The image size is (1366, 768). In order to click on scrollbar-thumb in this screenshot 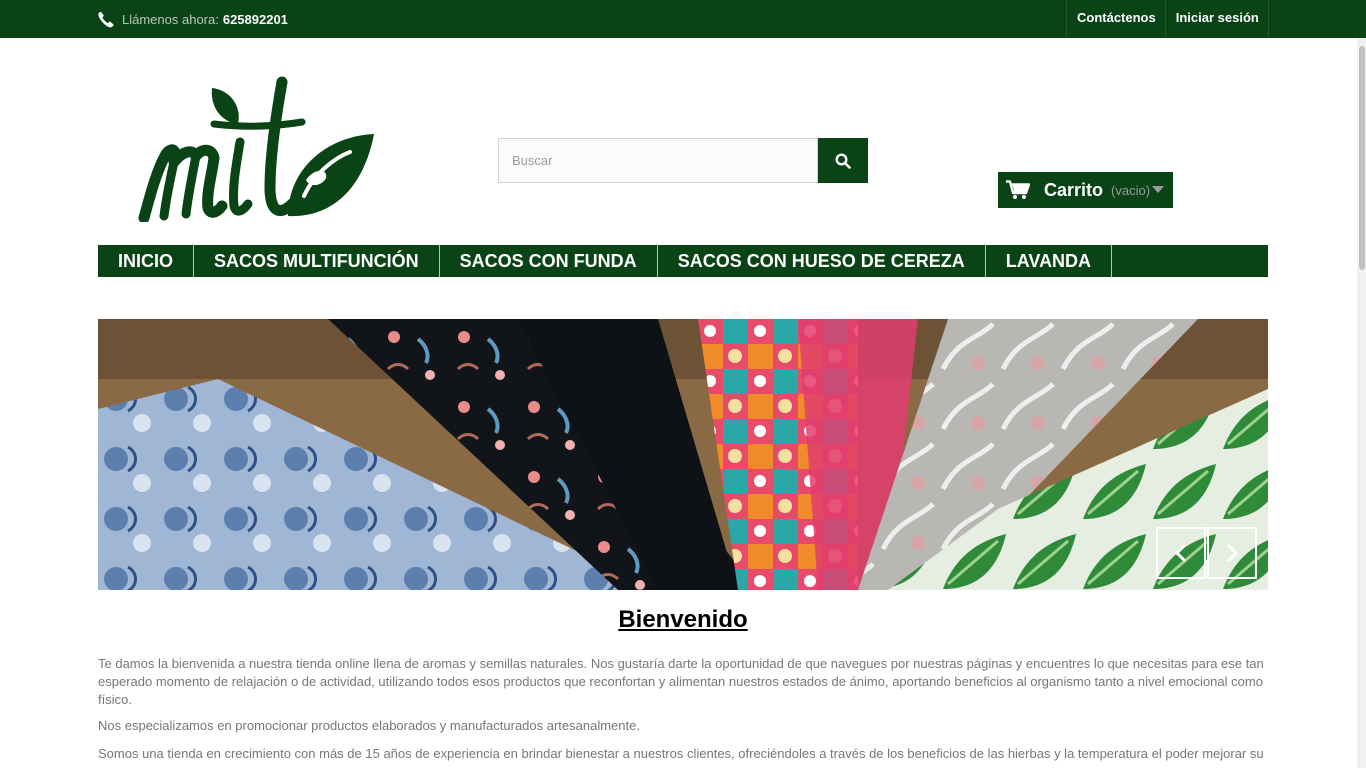, I will do `click(1362, 158)`.